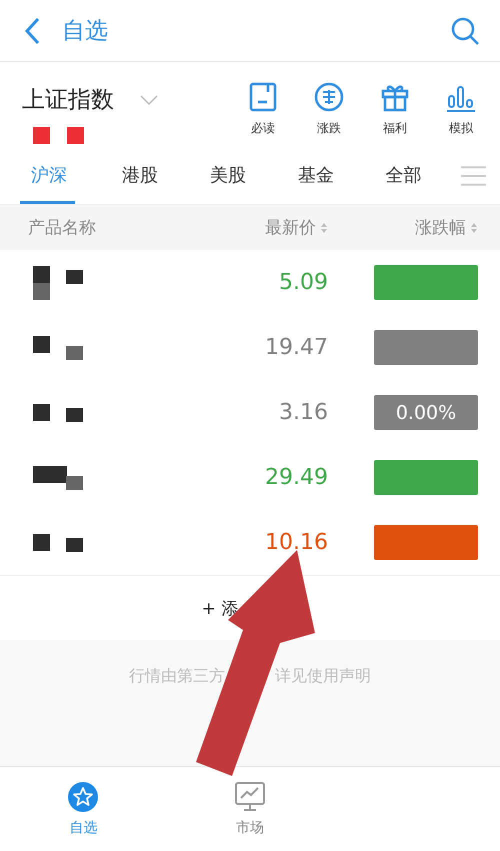 Image resolution: width=500 pixels, height=851 pixels. What do you see at coordinates (152, 176) in the screenshot?
I see `market-tab: 港股` at bounding box center [152, 176].